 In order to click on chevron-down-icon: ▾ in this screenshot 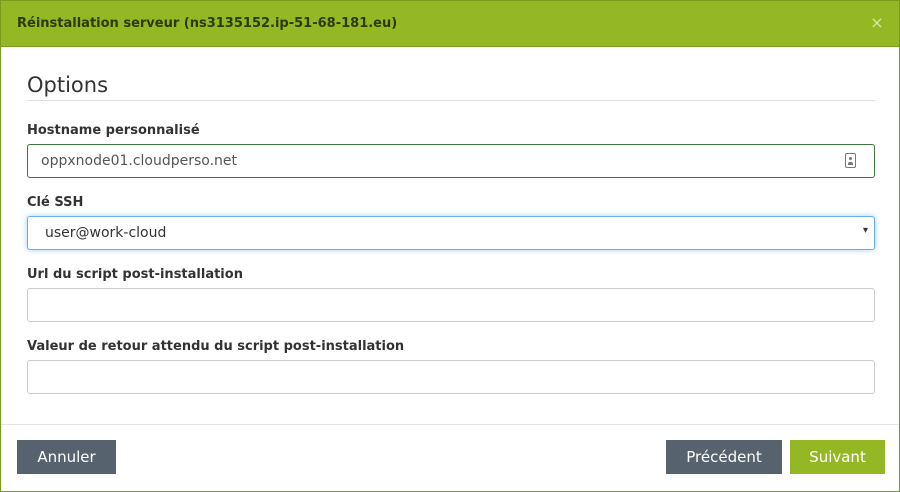, I will do `click(865, 230)`.